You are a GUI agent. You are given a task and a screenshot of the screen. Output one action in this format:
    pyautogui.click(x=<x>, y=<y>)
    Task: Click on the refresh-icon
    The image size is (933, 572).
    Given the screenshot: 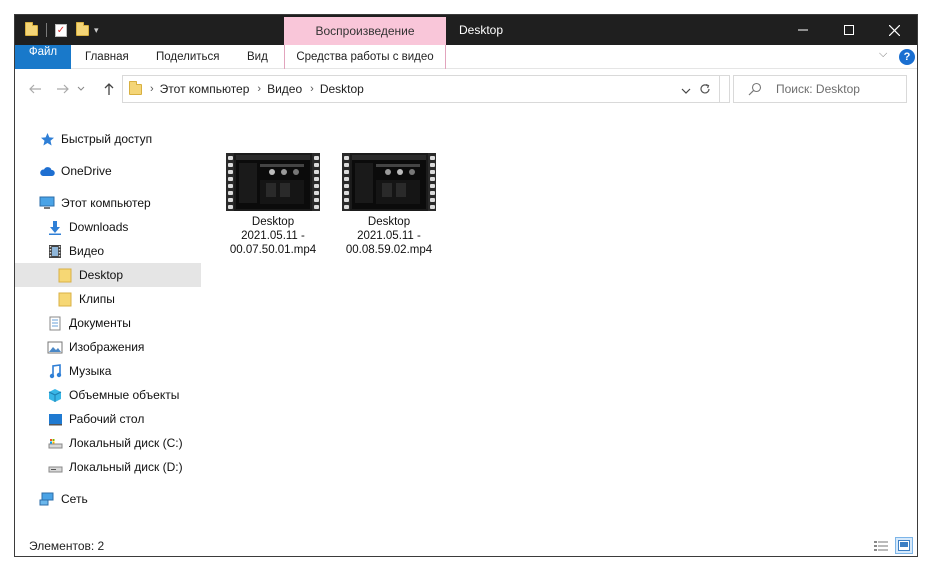 What is the action you would take?
    pyautogui.click(x=704, y=88)
    